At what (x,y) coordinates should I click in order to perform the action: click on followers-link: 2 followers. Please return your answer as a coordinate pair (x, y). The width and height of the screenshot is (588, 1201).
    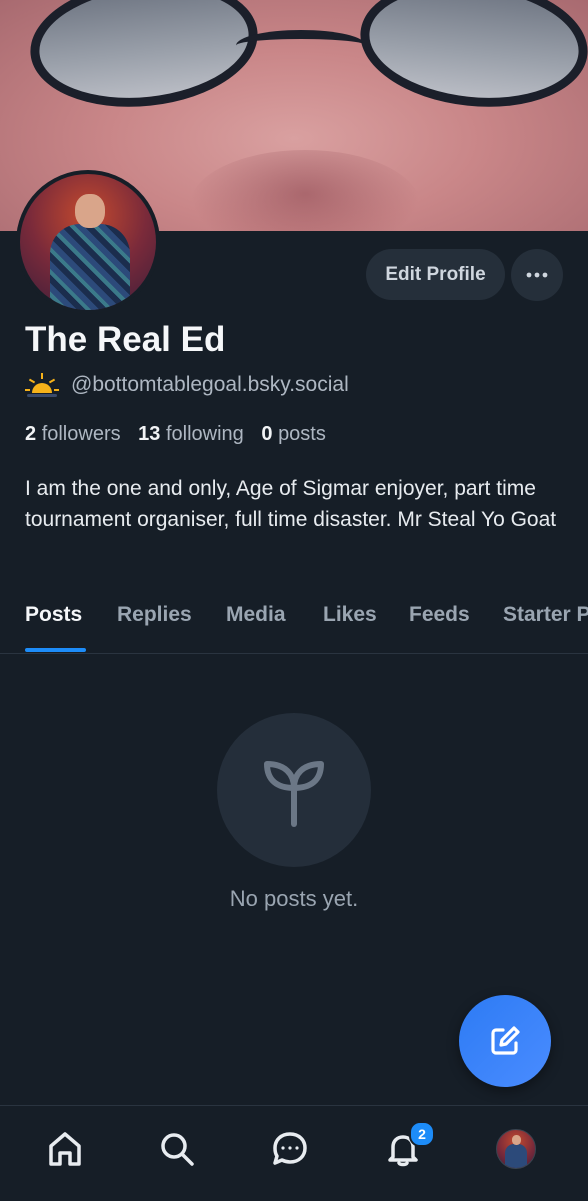
    Looking at the image, I should click on (73, 434).